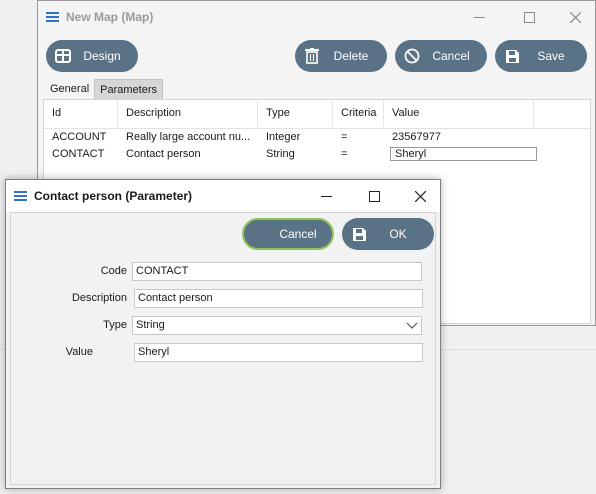 This screenshot has height=494, width=596. I want to click on row-description: Contact person, so click(163, 154).